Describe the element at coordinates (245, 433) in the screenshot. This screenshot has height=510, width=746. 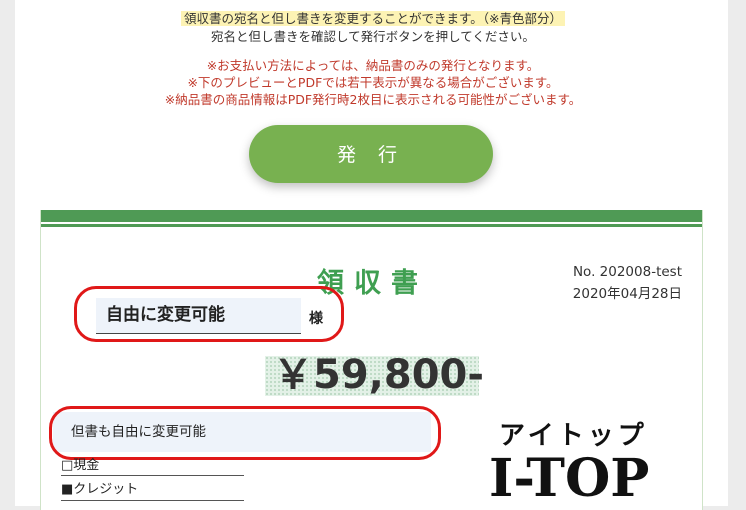
I see `purpose-highlight-outline` at that location.